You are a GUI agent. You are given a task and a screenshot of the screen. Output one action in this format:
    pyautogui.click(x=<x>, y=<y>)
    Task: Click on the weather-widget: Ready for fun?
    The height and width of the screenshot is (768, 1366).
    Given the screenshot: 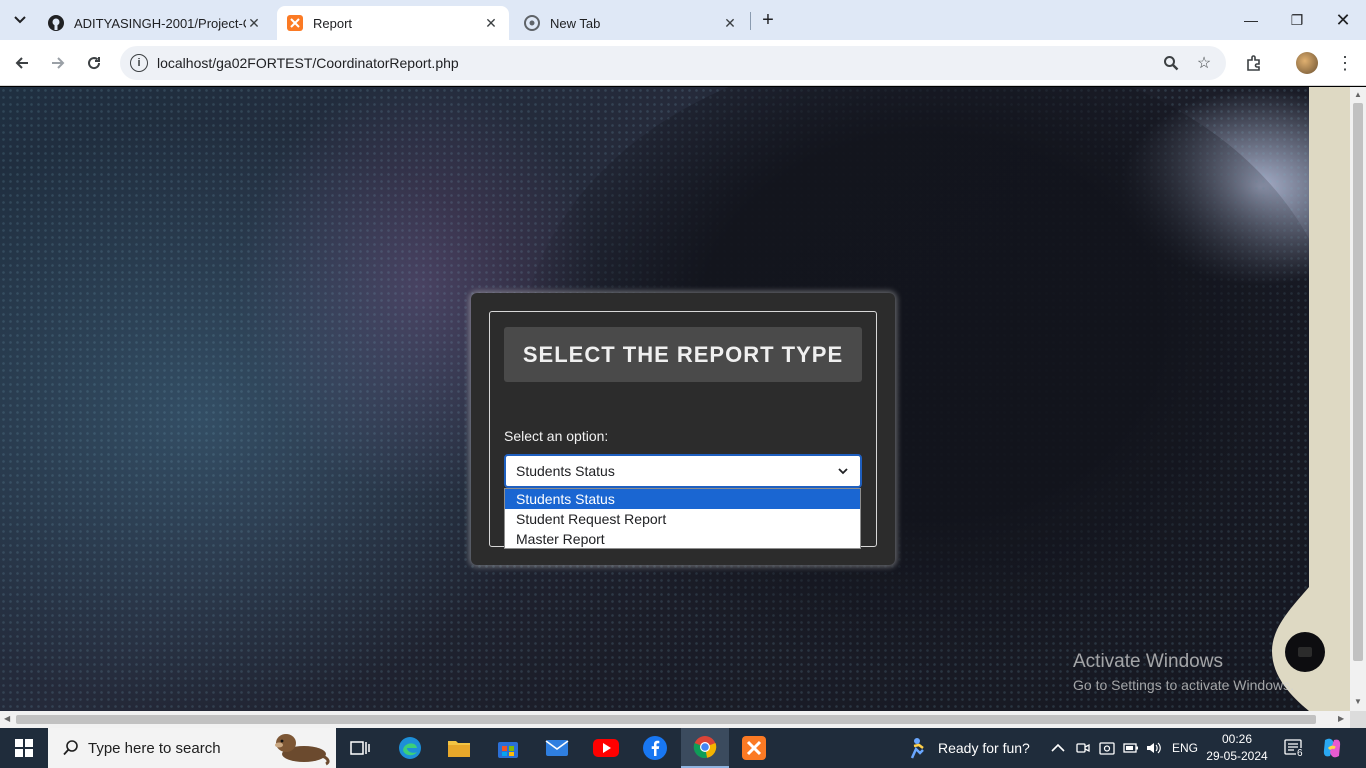 What is the action you would take?
    pyautogui.click(x=967, y=748)
    